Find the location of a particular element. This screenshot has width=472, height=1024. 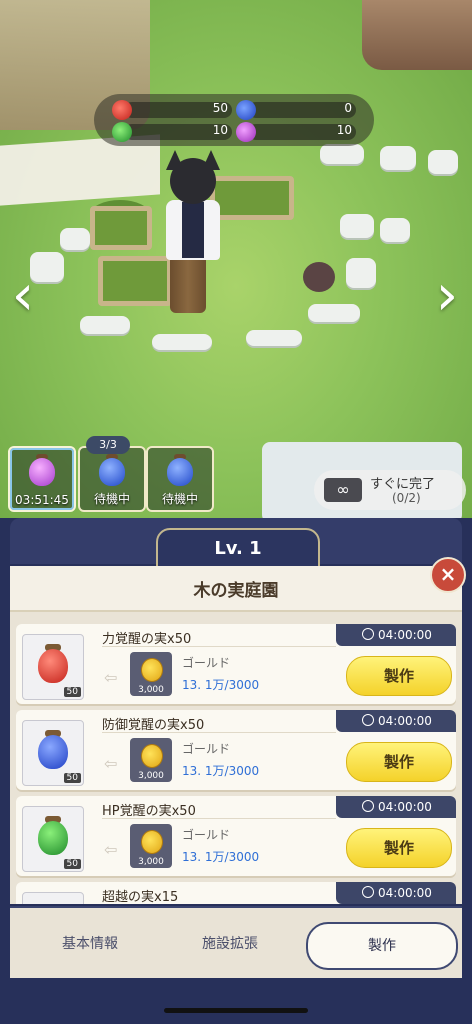

garden-bed is located at coordinates (121, 228).